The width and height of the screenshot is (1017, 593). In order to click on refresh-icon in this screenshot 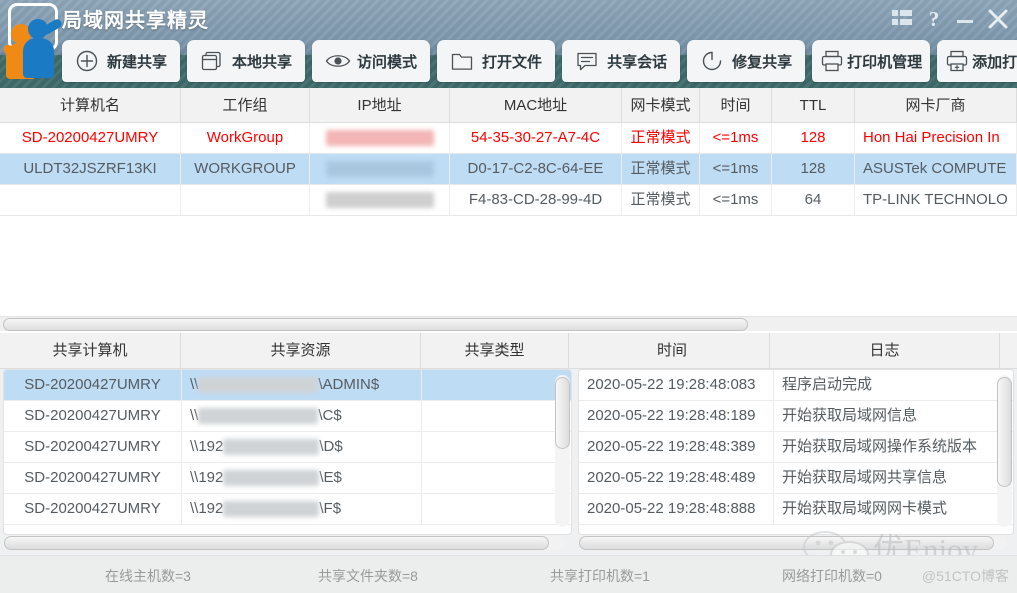, I will do `click(712, 61)`.